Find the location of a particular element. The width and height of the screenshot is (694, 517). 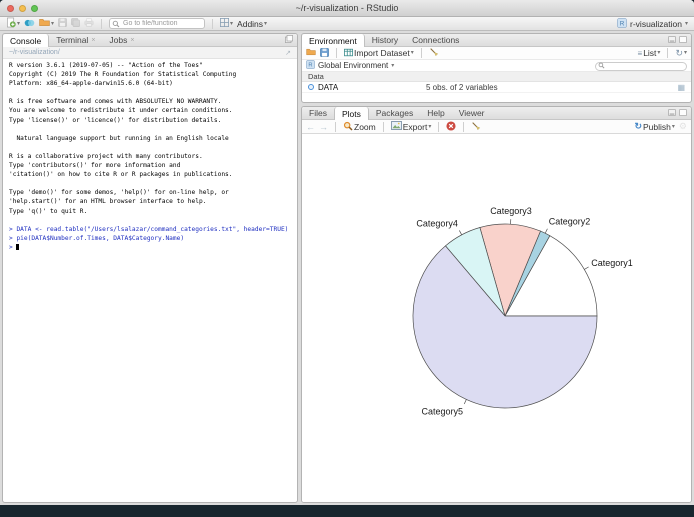

titlebar: ~/r-visualization - RStudio is located at coordinates (347, 8).